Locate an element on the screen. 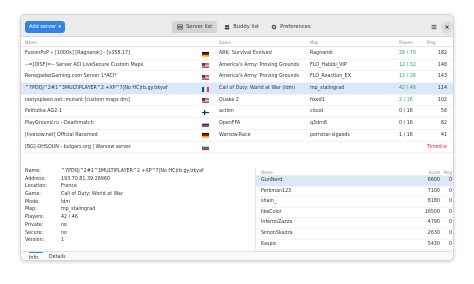 This screenshot has width=474, height=284. tab-info: Info is located at coordinates (36, 256).